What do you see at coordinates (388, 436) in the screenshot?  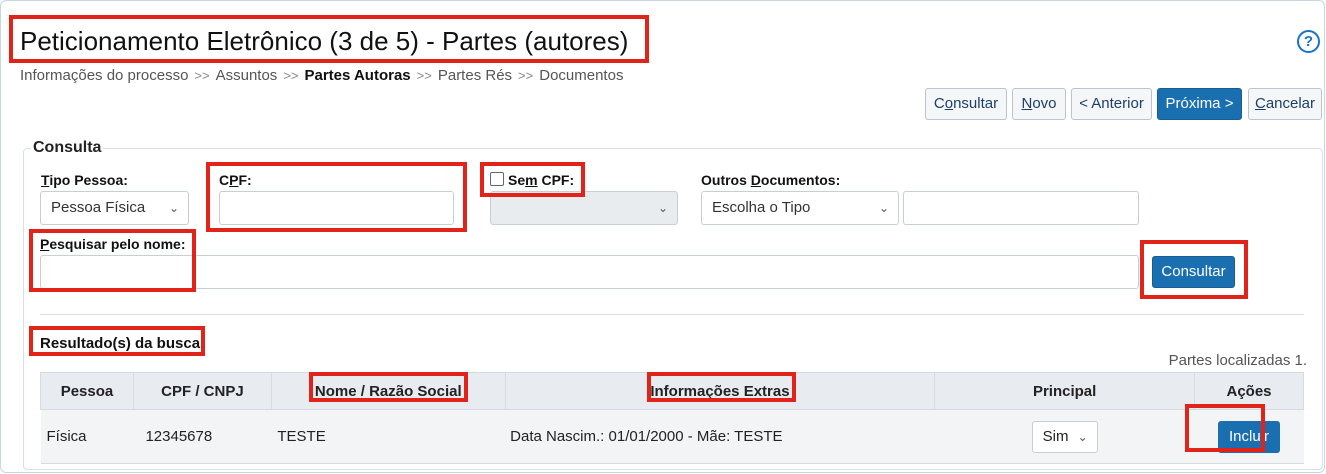 I see `cell-nome: TESTE` at bounding box center [388, 436].